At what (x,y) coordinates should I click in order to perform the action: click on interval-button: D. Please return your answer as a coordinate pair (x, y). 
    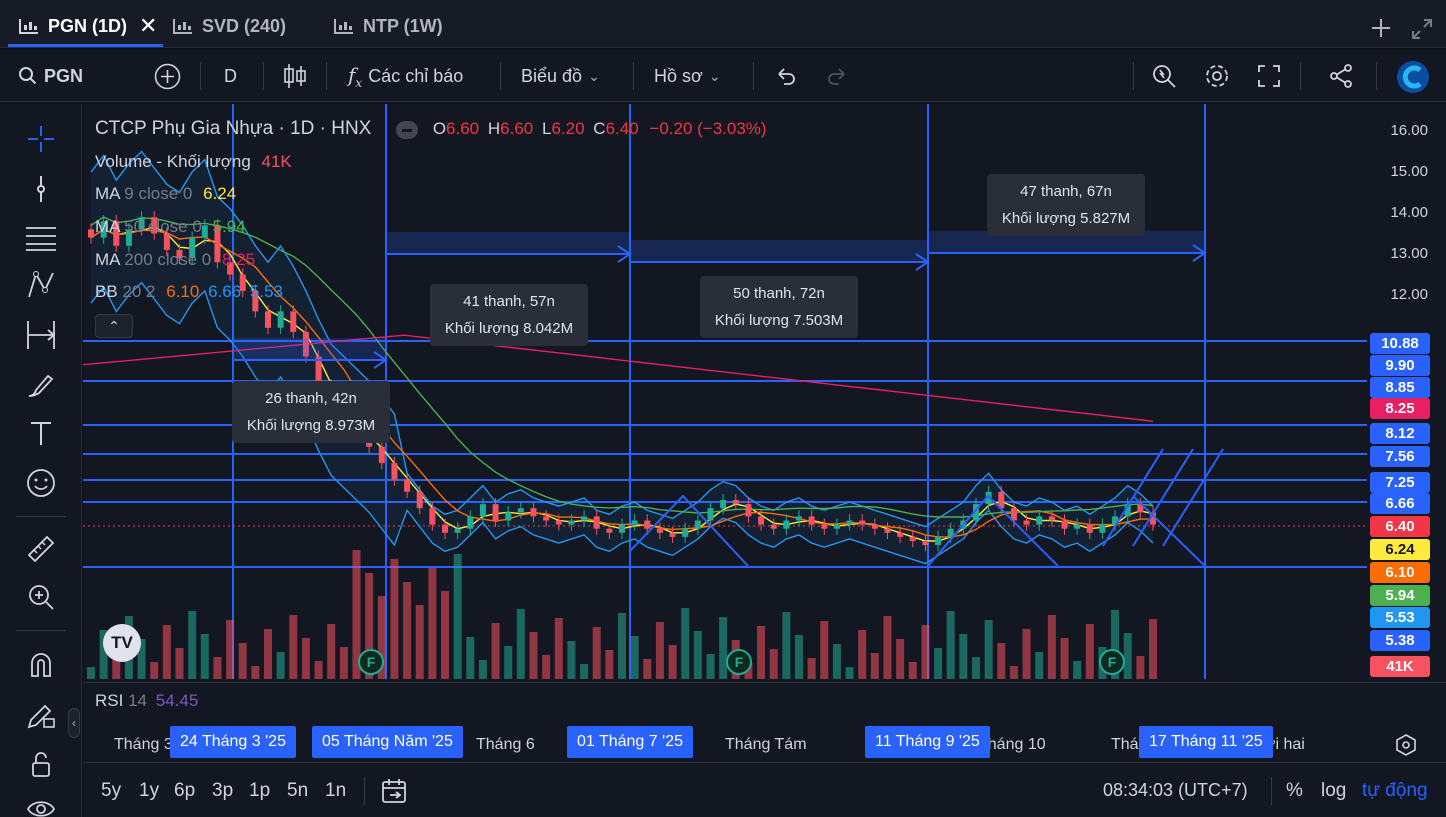
    Looking at the image, I should click on (230, 76).